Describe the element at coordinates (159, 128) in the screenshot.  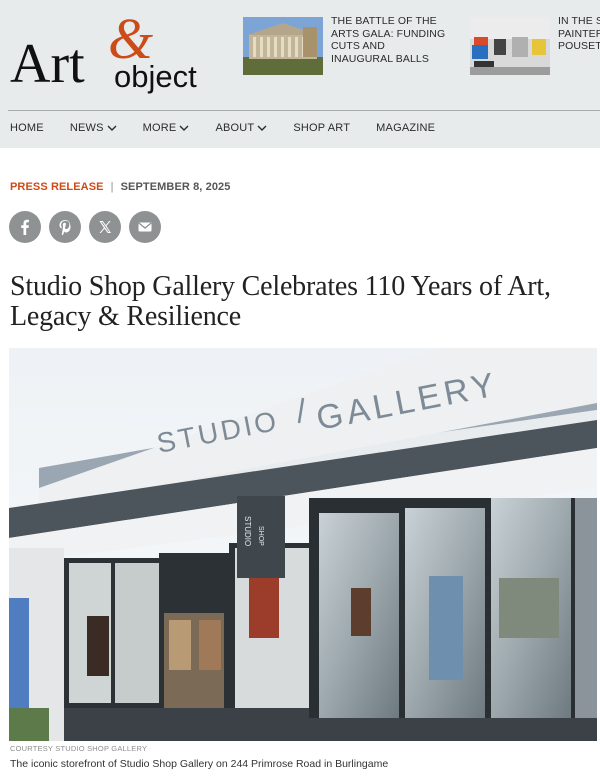
I see `nav-label: MORE` at that location.